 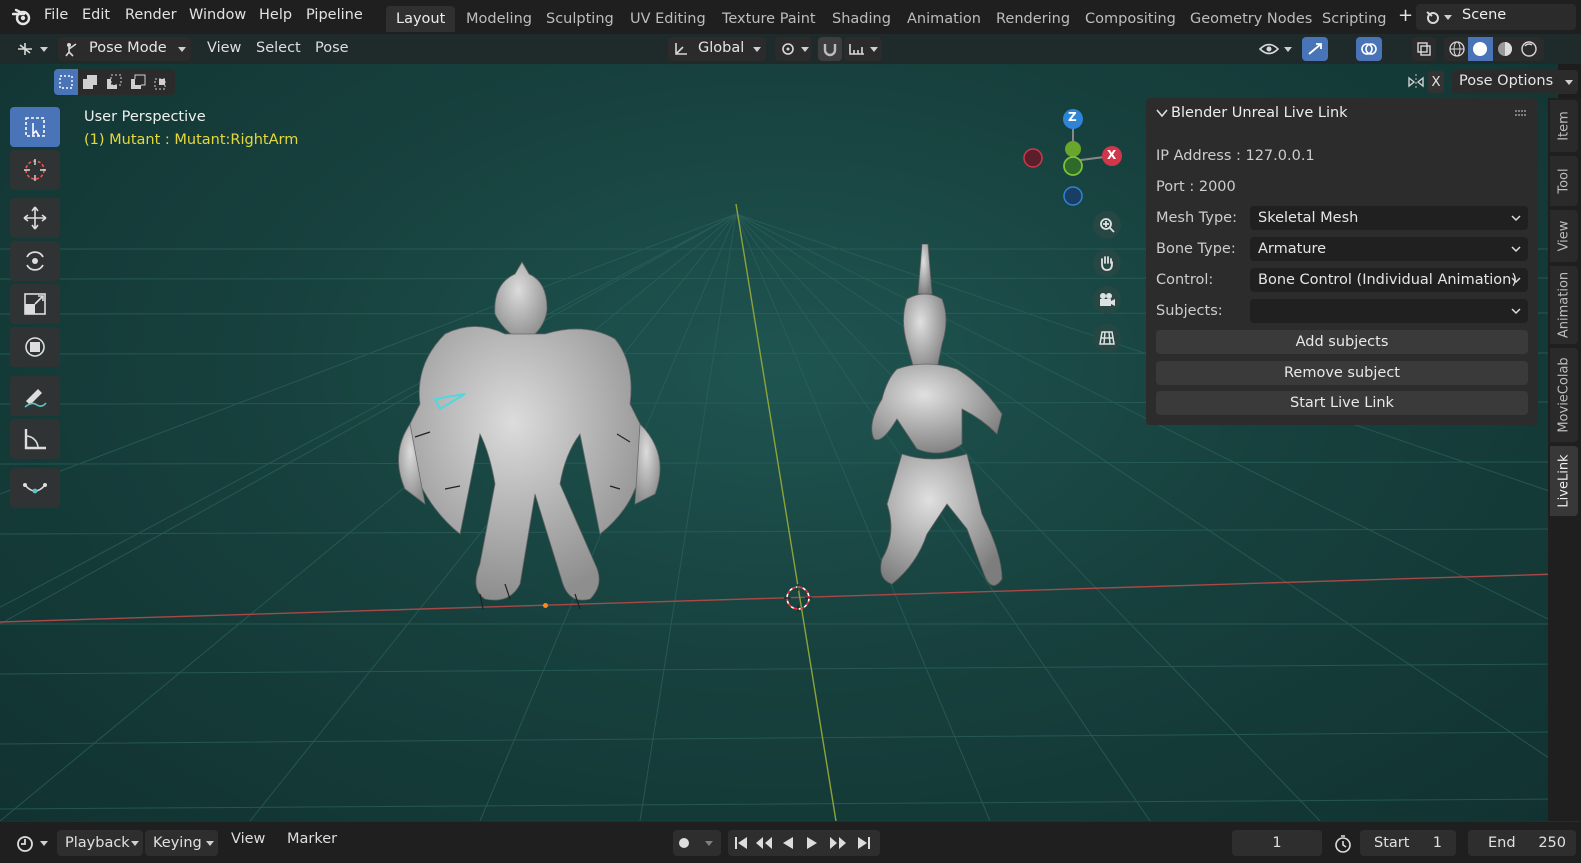 I want to click on material-shading-icon, so click(x=1505, y=49).